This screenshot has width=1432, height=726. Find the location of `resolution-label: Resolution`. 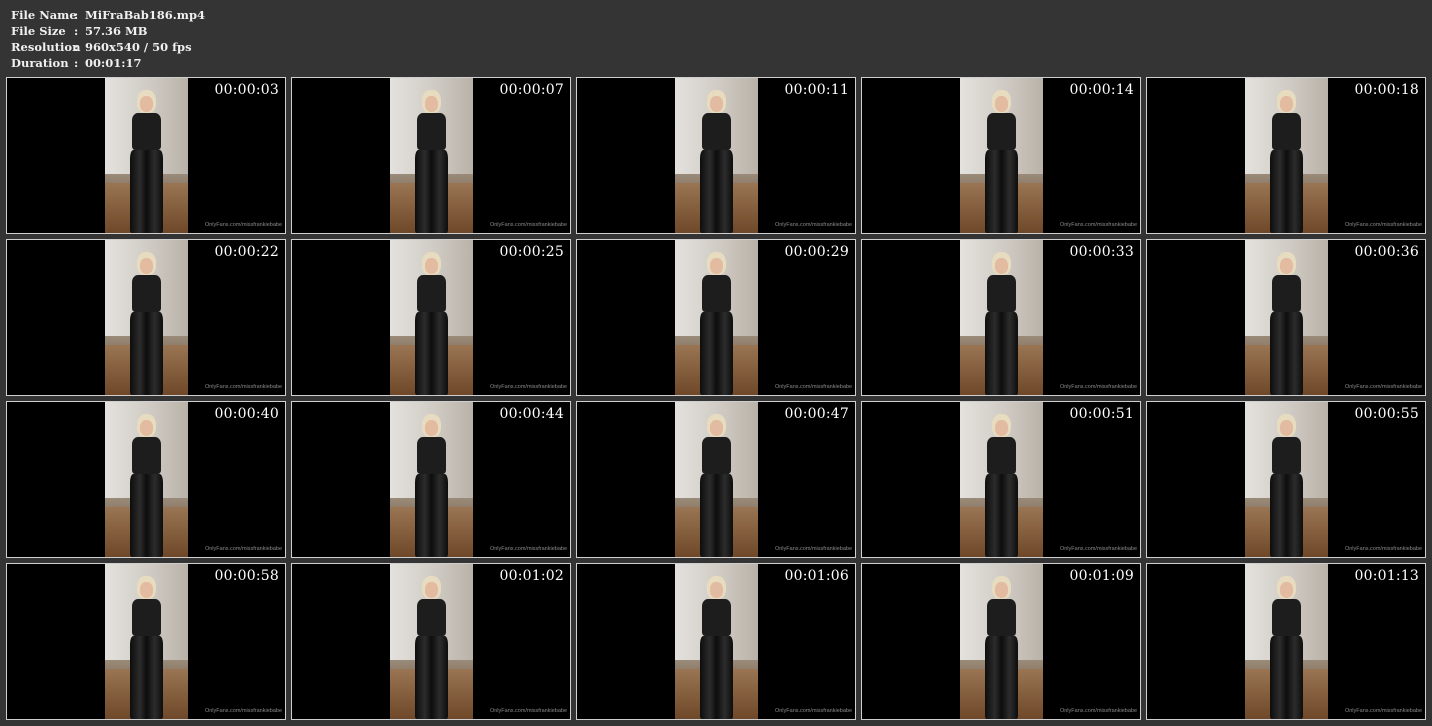

resolution-label: Resolution is located at coordinates (46, 47).